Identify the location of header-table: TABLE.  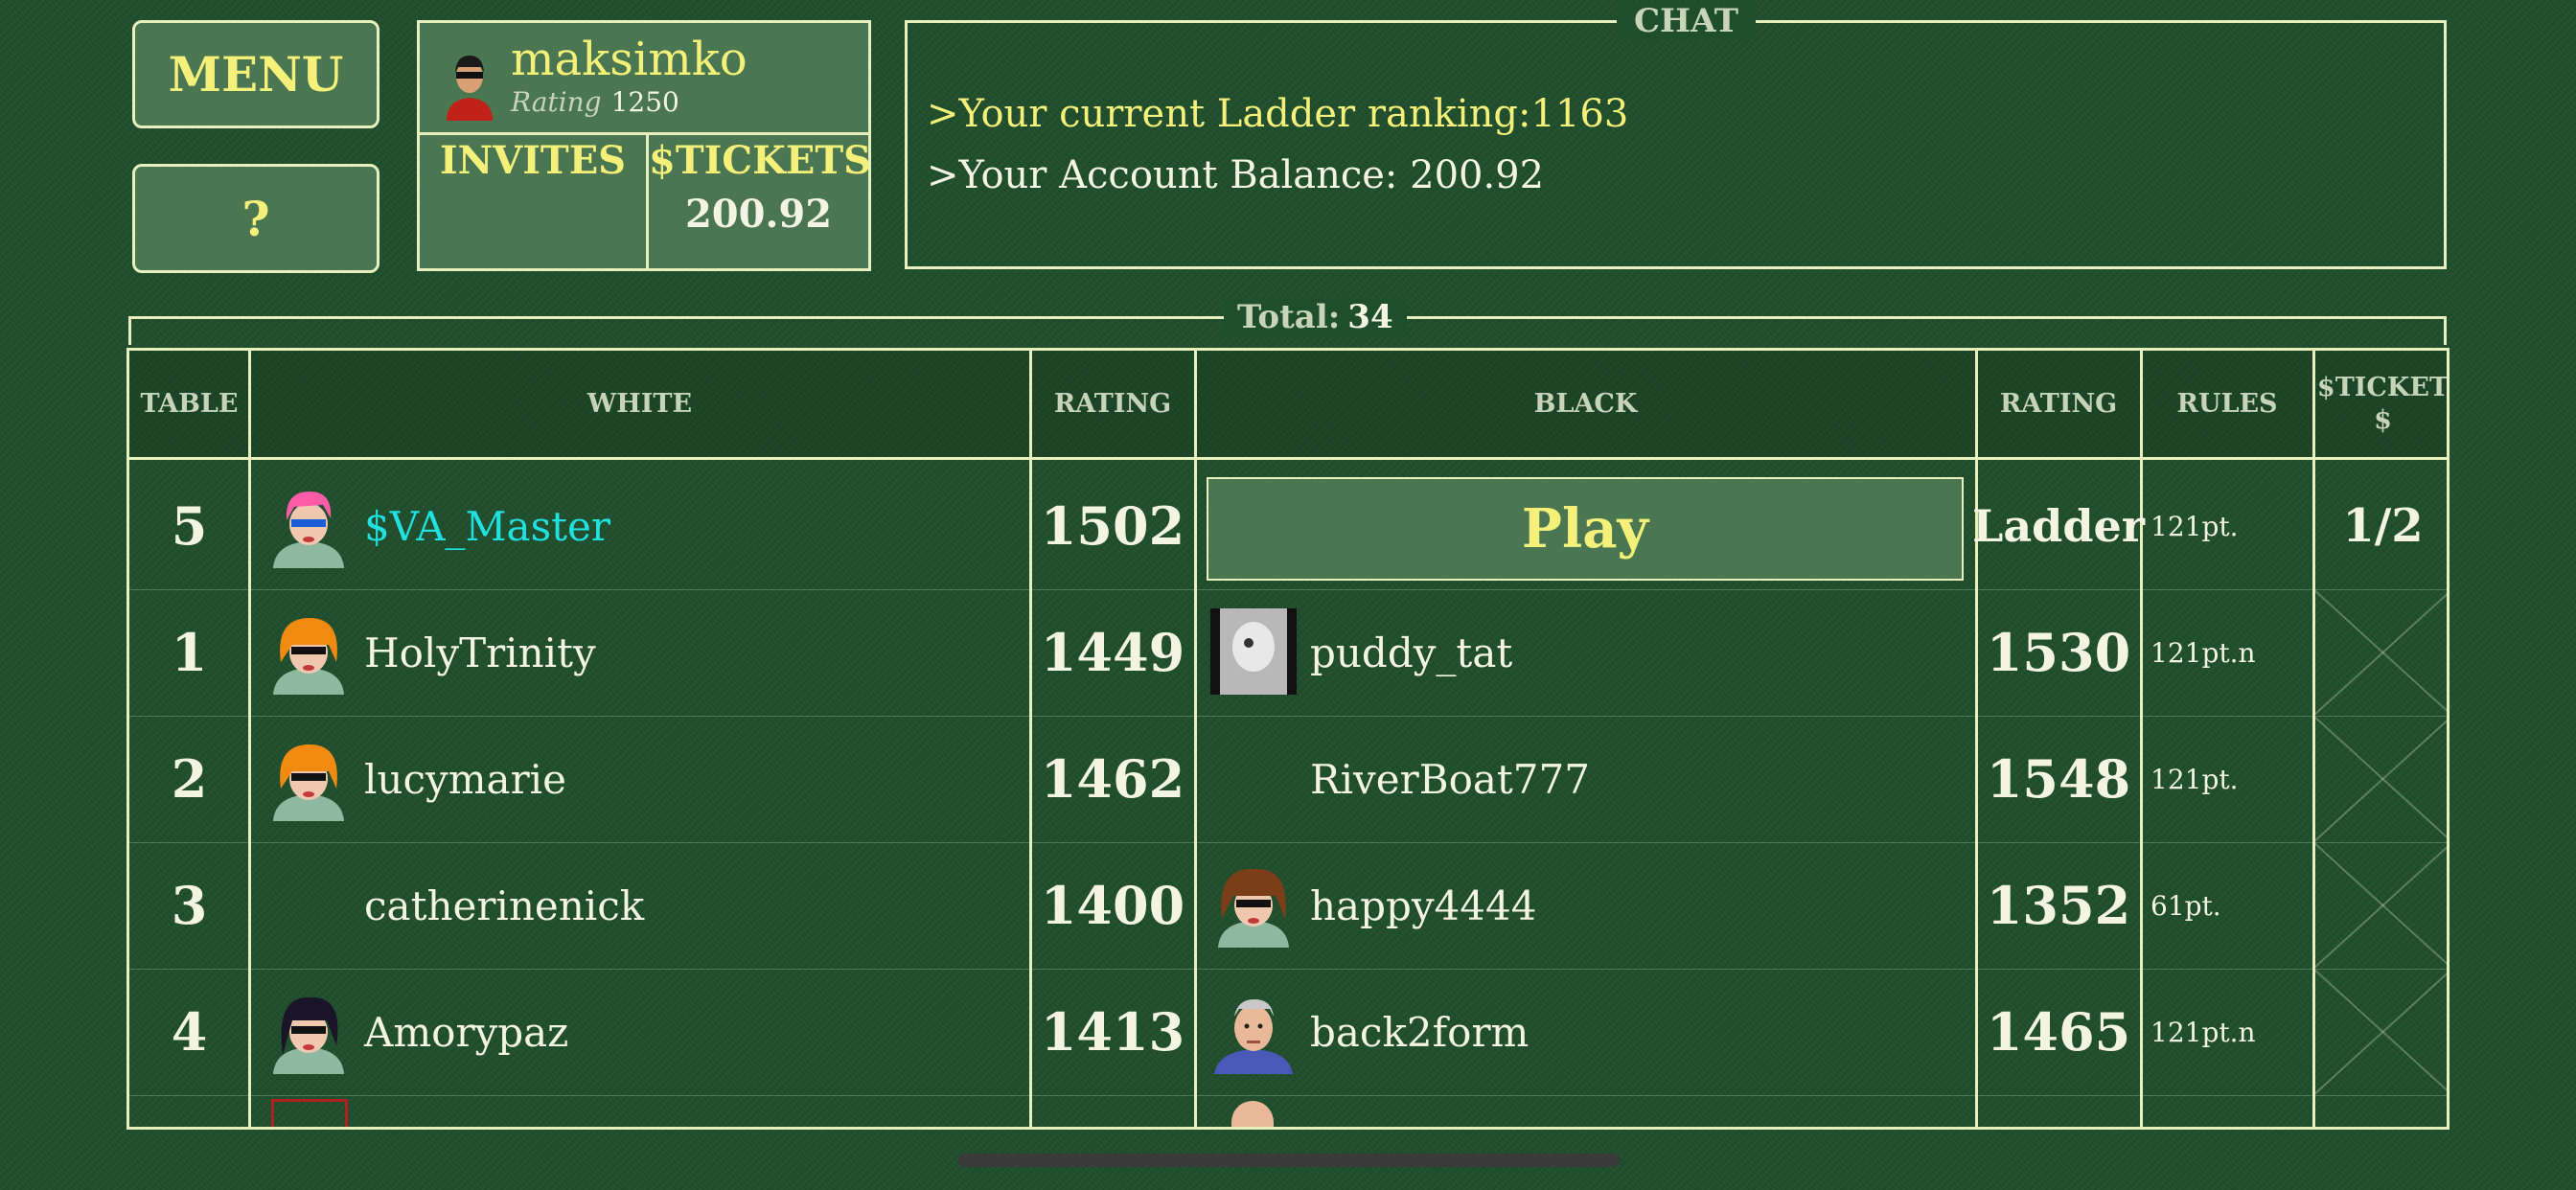
(189, 405).